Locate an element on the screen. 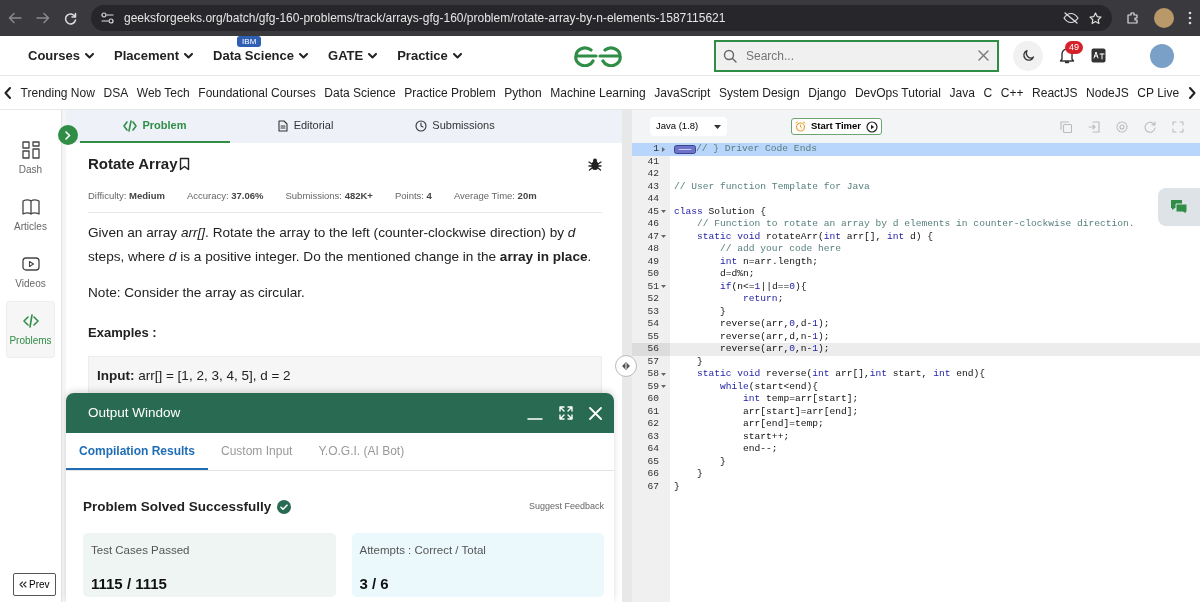 The width and height of the screenshot is (1200, 602). line-number: 61 is located at coordinates (653, 411).